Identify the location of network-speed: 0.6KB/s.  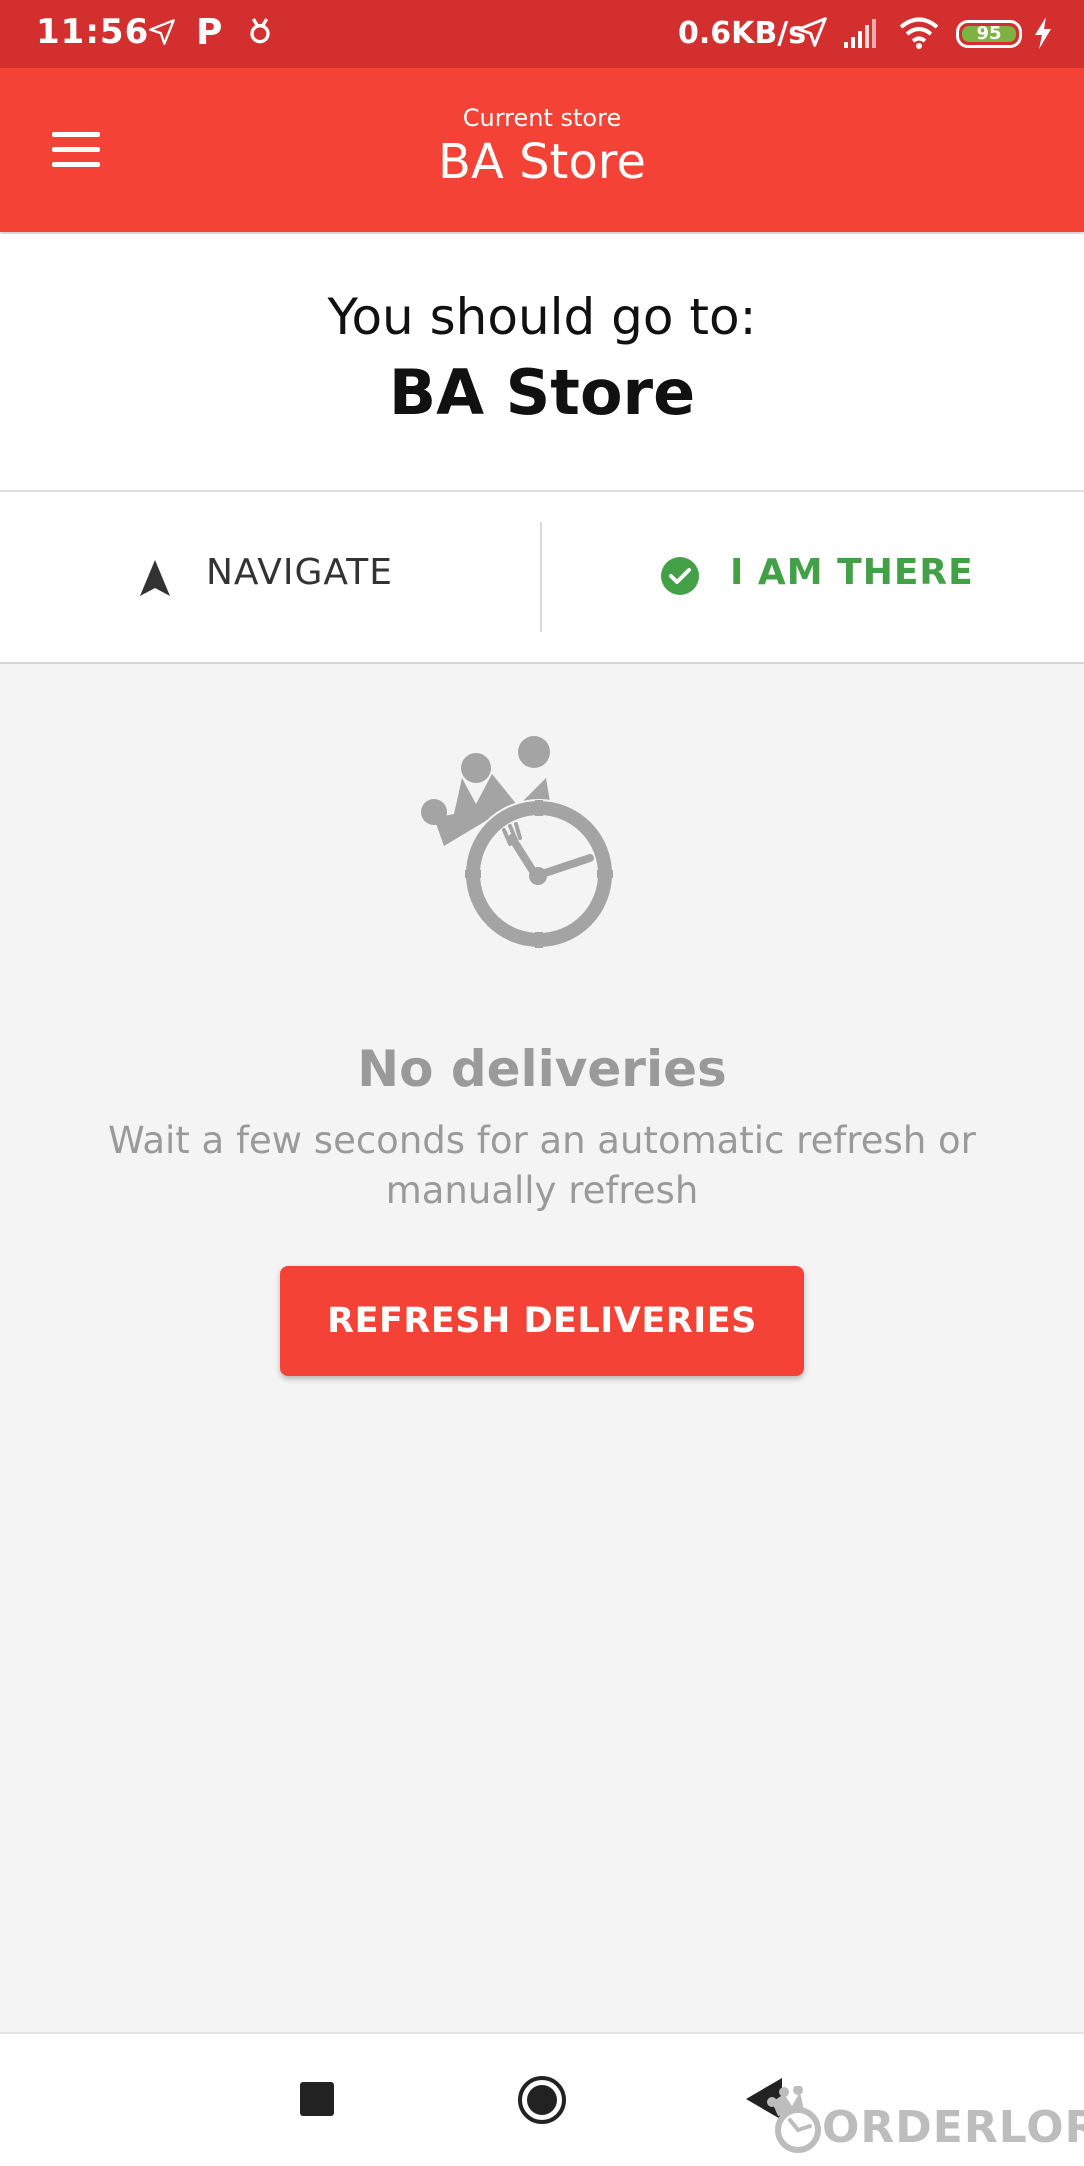
(742, 33).